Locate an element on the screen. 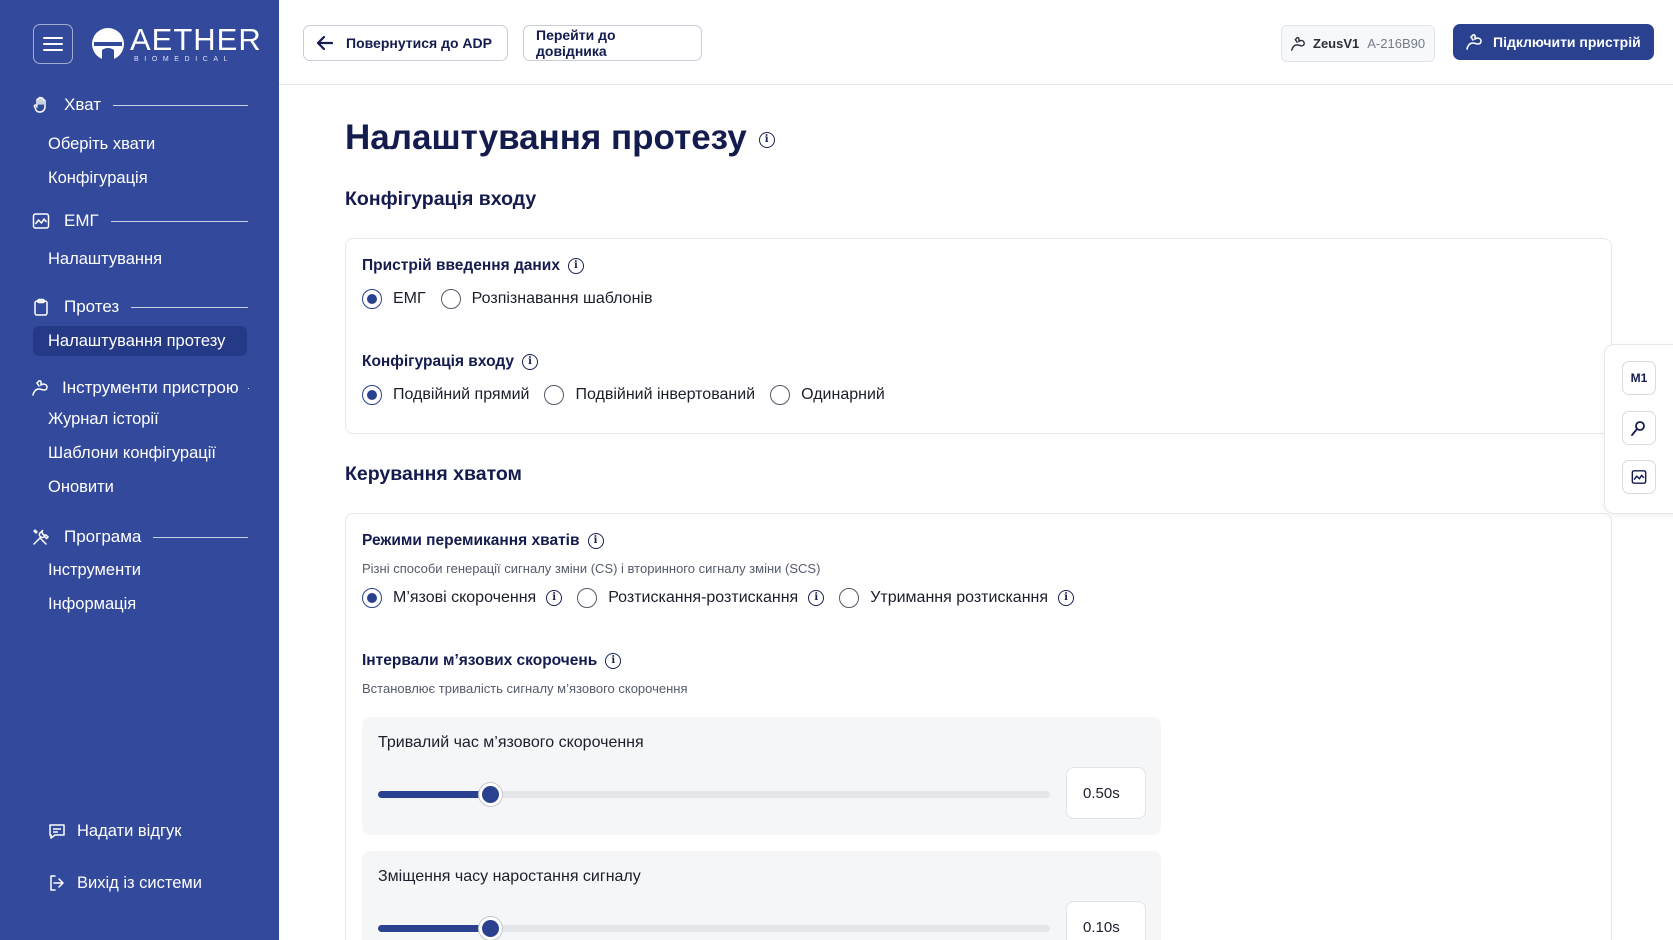 This screenshot has height=940, width=1673. aether-logo-icon is located at coordinates (108, 44).